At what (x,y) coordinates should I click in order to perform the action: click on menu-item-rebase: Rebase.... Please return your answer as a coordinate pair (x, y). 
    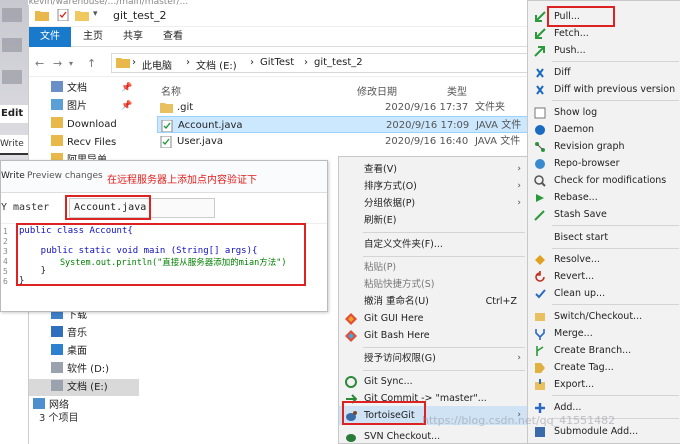
    Looking at the image, I should click on (604, 197).